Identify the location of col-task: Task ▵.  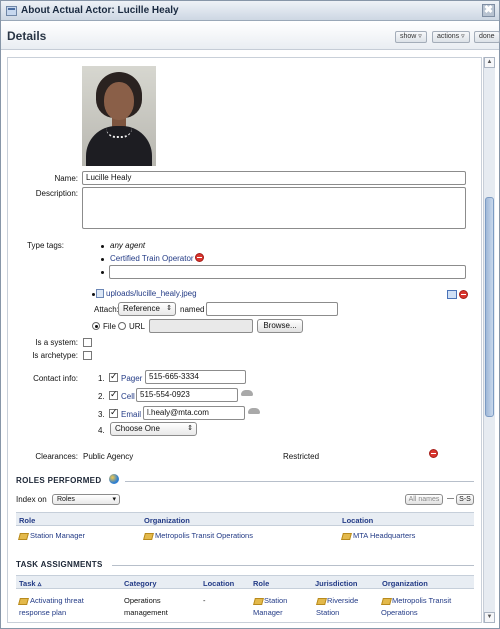
(30, 583).